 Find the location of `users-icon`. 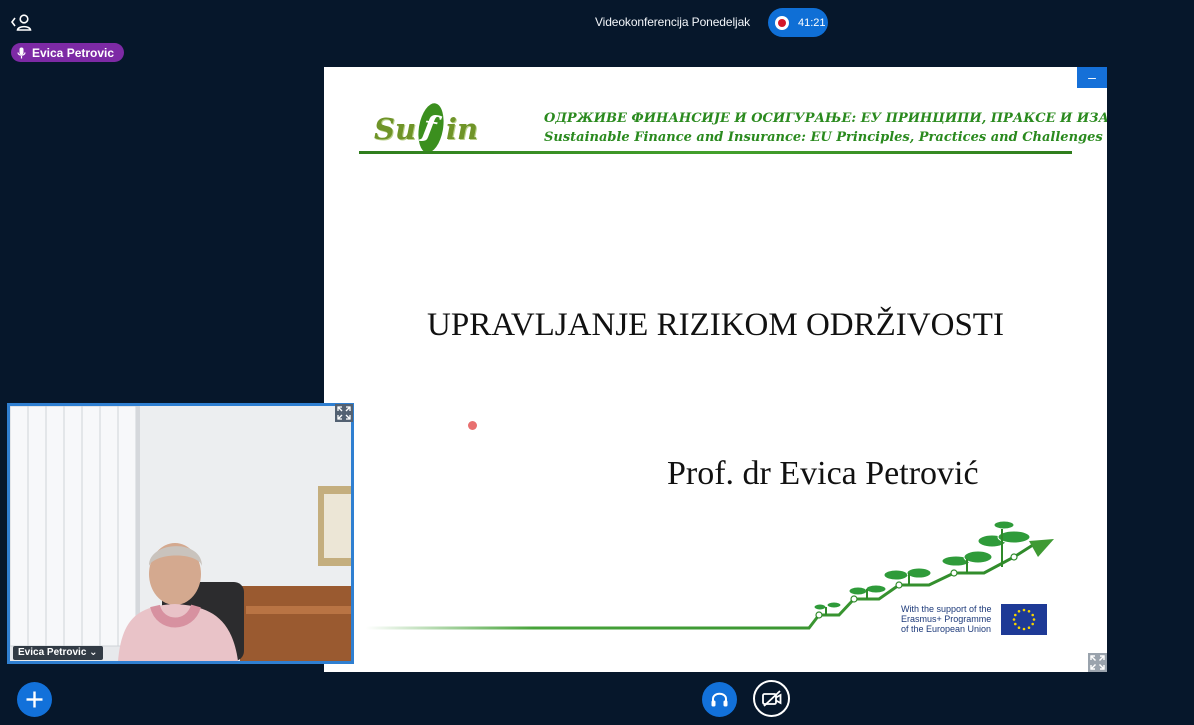

users-icon is located at coordinates (21, 22).